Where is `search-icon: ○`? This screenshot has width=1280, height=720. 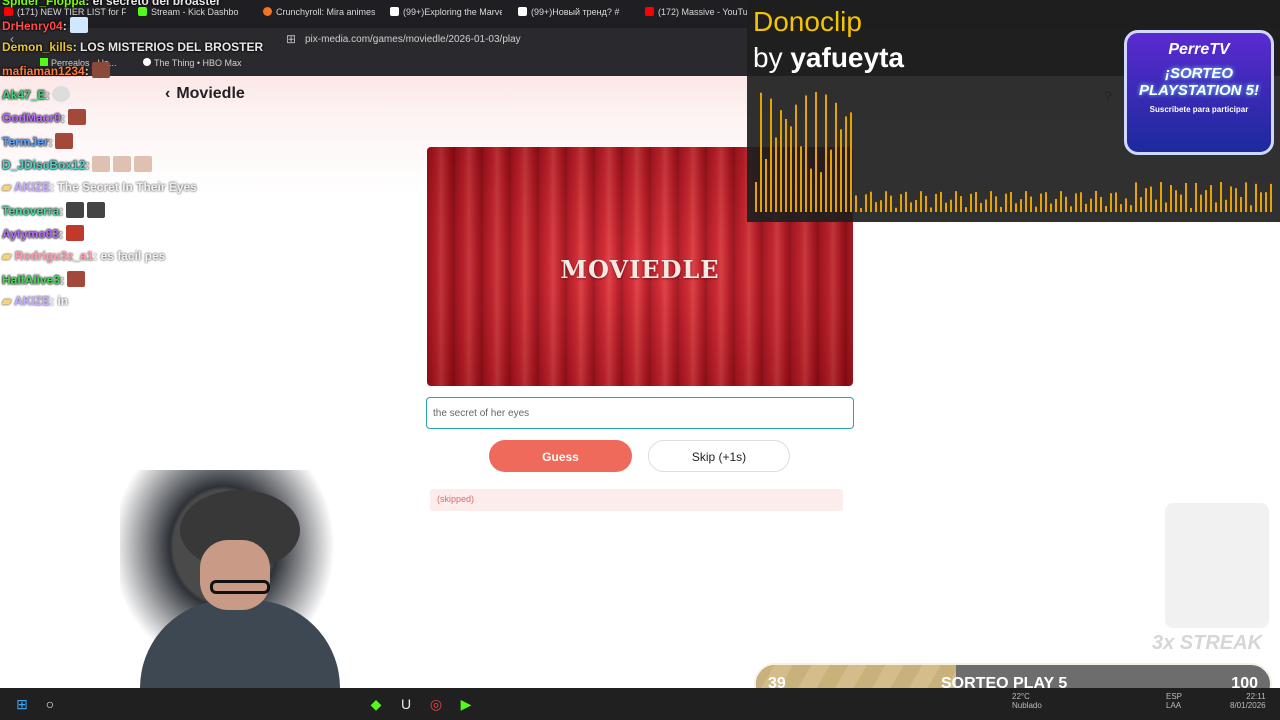 search-icon: ○ is located at coordinates (50, 704).